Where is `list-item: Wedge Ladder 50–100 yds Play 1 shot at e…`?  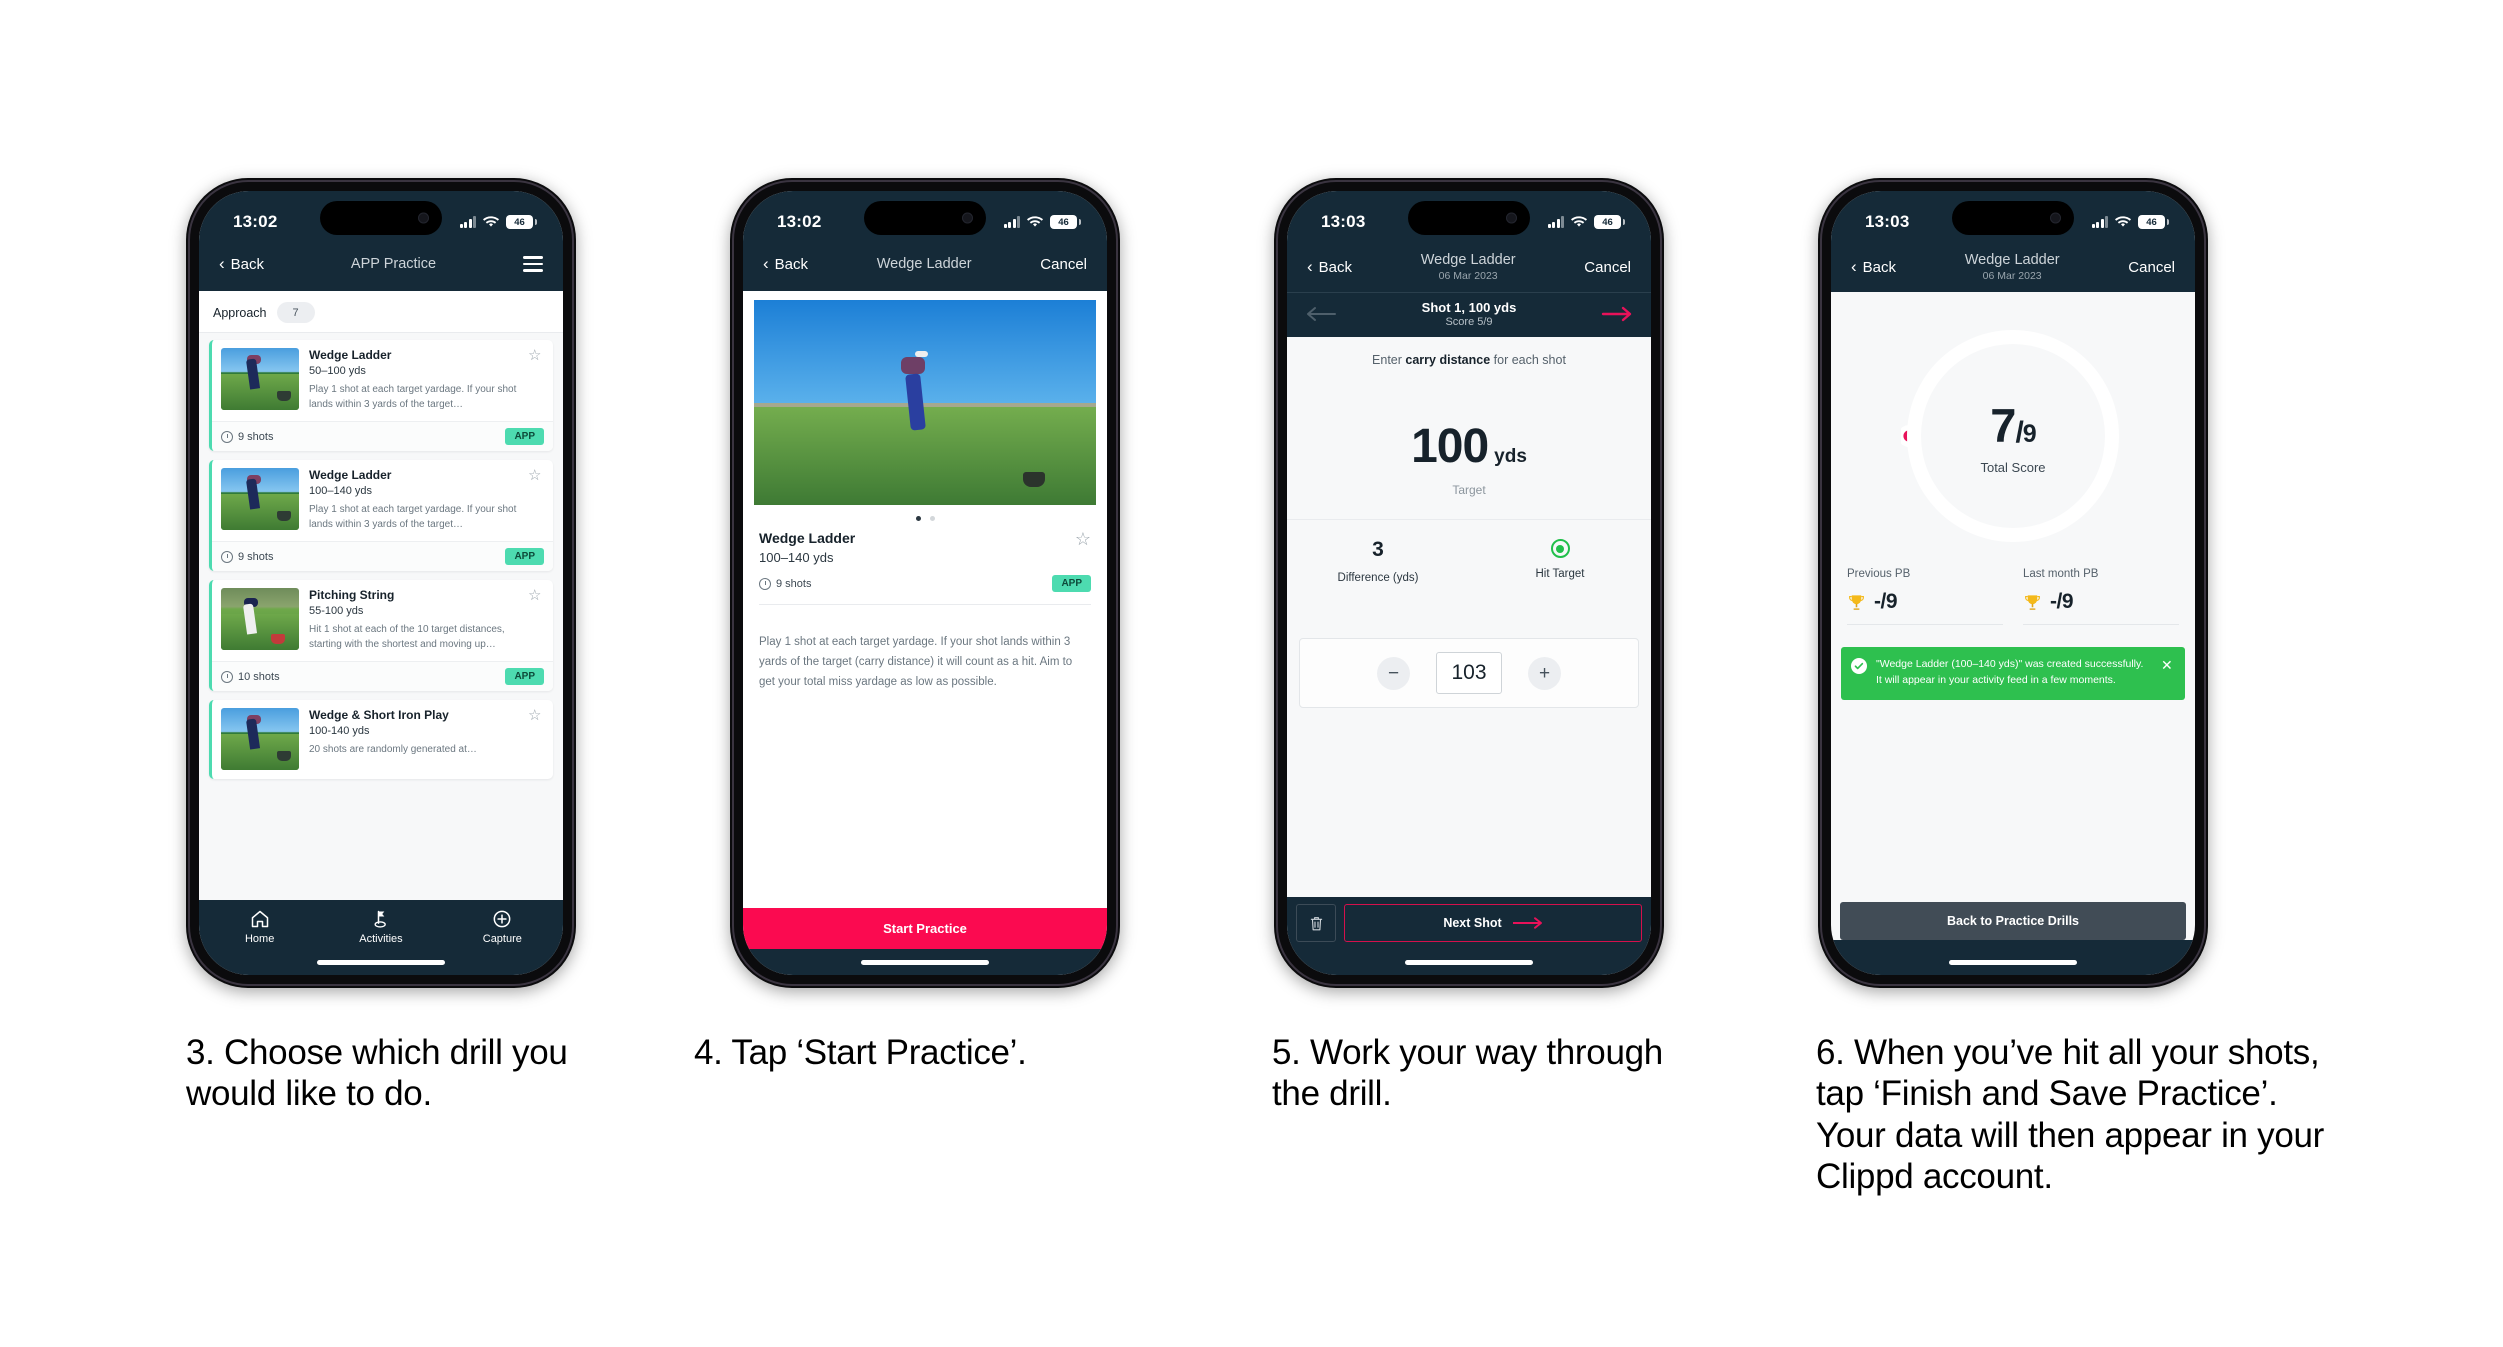 list-item: Wedge Ladder 50–100 yds Play 1 shot at e… is located at coordinates (381, 395).